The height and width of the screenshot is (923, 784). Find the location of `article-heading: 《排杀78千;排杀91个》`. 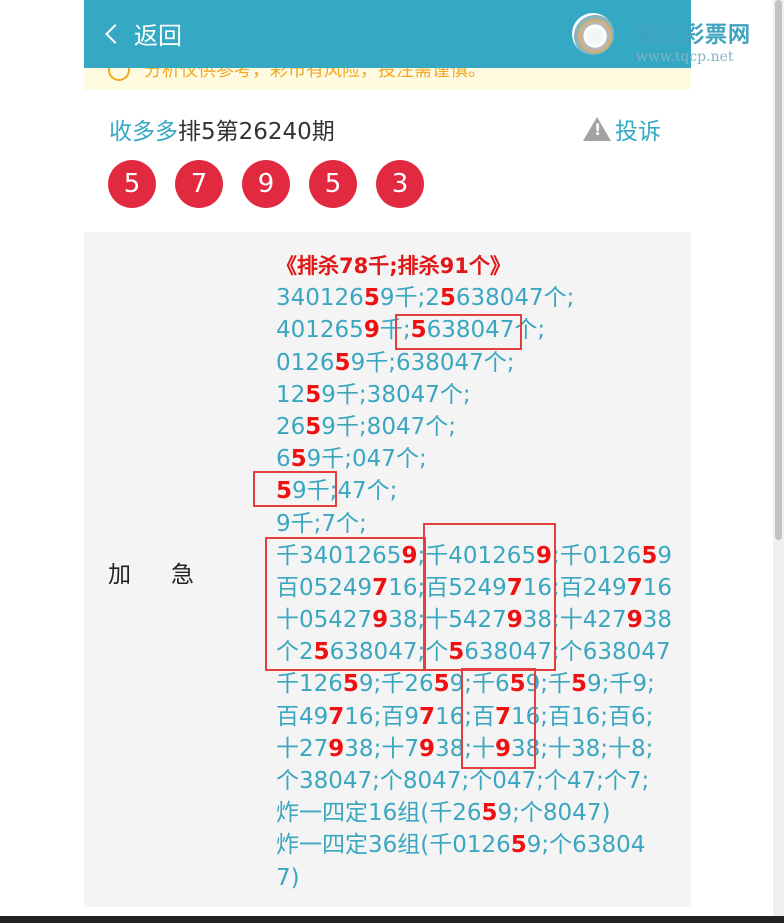

article-heading: 《排杀78千;排杀91个》 is located at coordinates (393, 266).